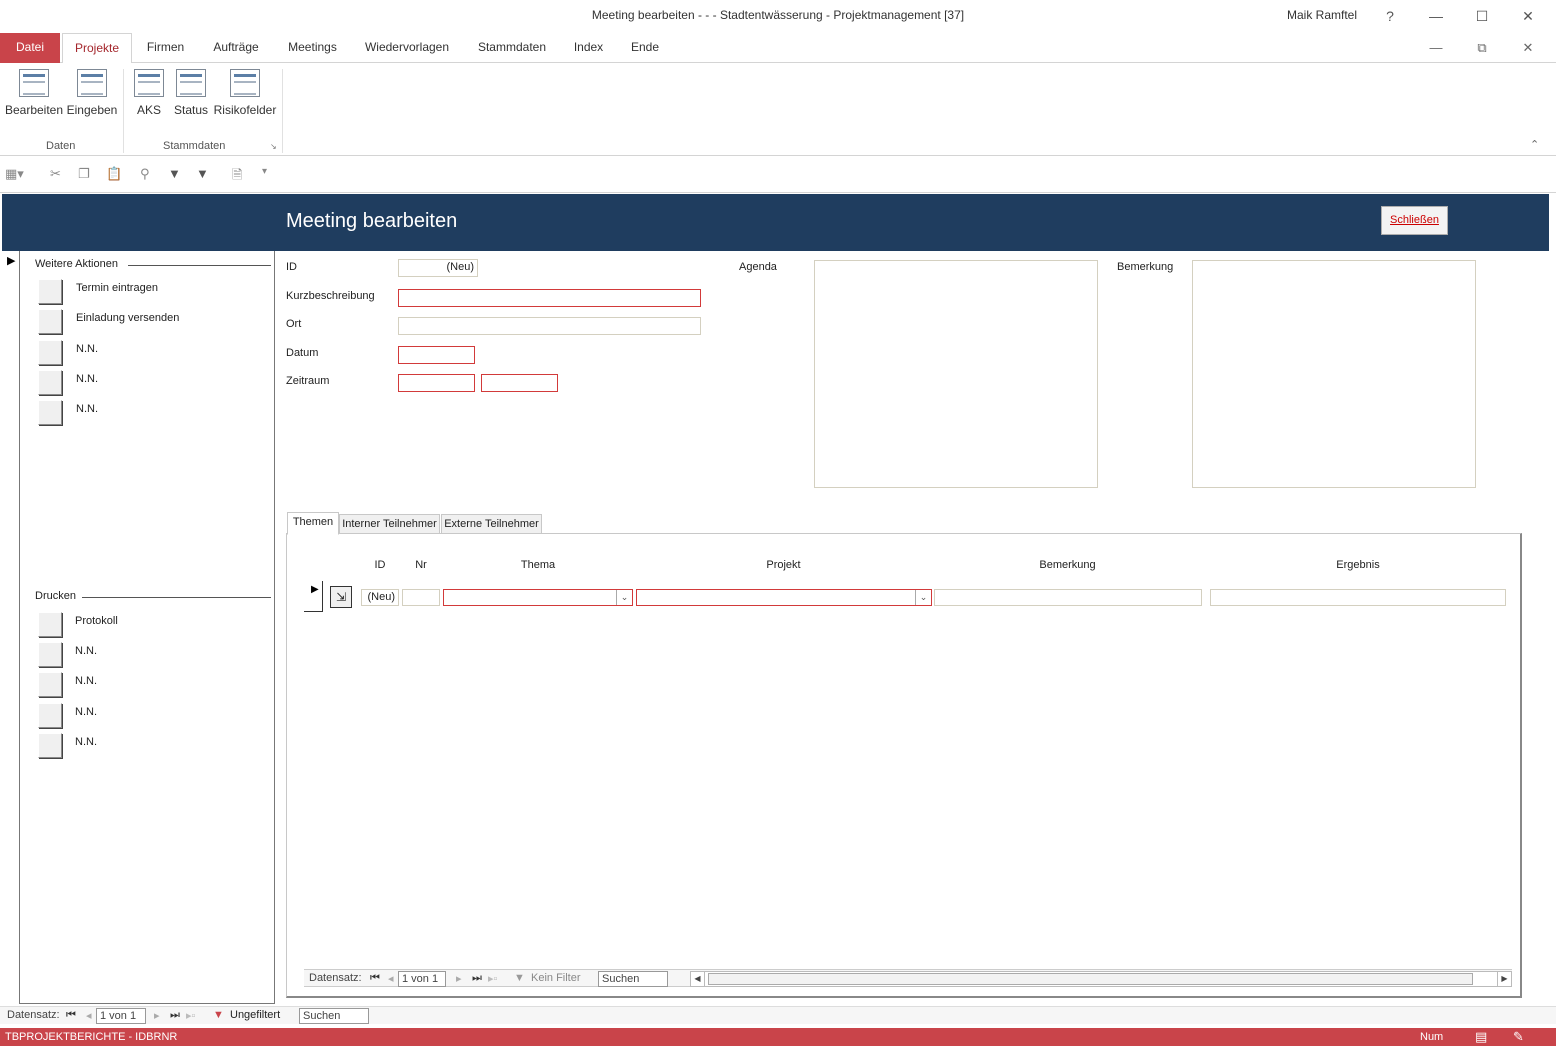 Image resolution: width=1556 pixels, height=1046 pixels. What do you see at coordinates (114, 174) in the screenshot?
I see `paste-icon: 📋` at bounding box center [114, 174].